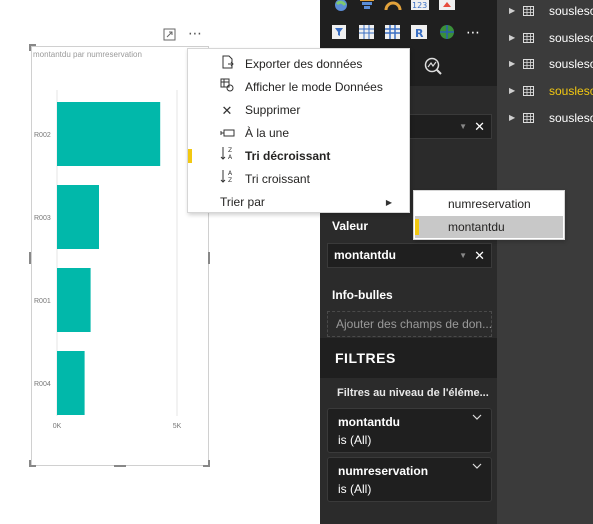  Describe the element at coordinates (388, 202) in the screenshot. I see `submenu-arrow-icon: ▶` at that location.